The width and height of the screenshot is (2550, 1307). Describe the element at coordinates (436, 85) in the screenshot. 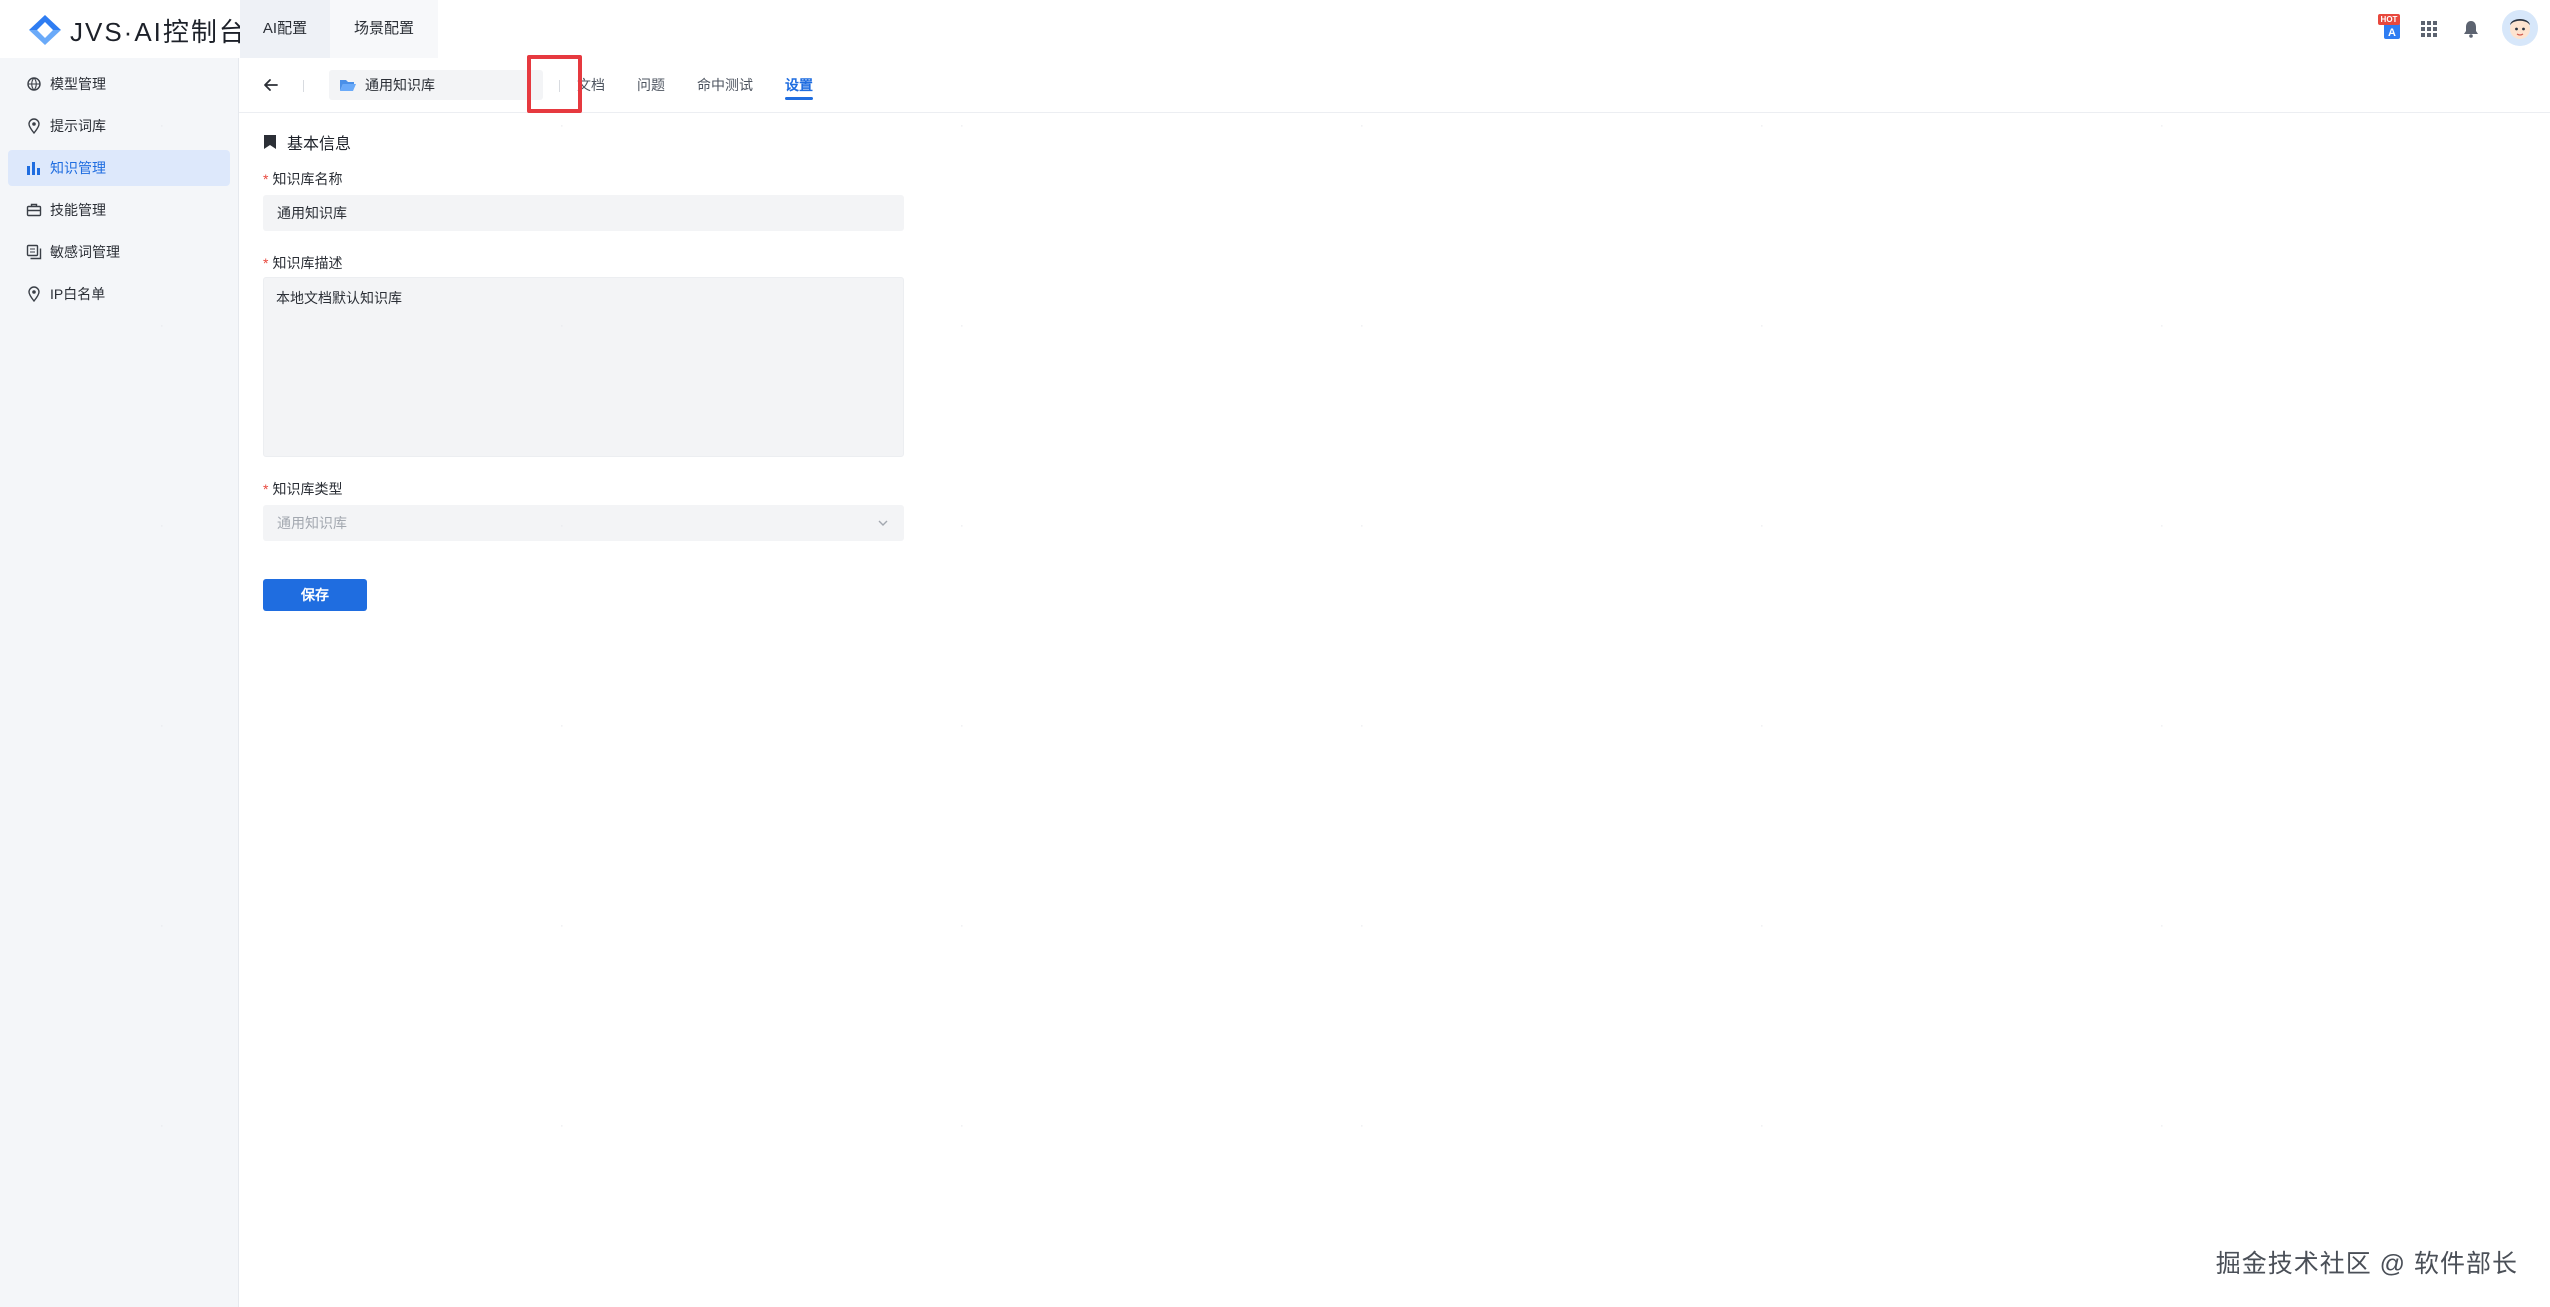

I see `kb-selector: 通用知识库` at that location.